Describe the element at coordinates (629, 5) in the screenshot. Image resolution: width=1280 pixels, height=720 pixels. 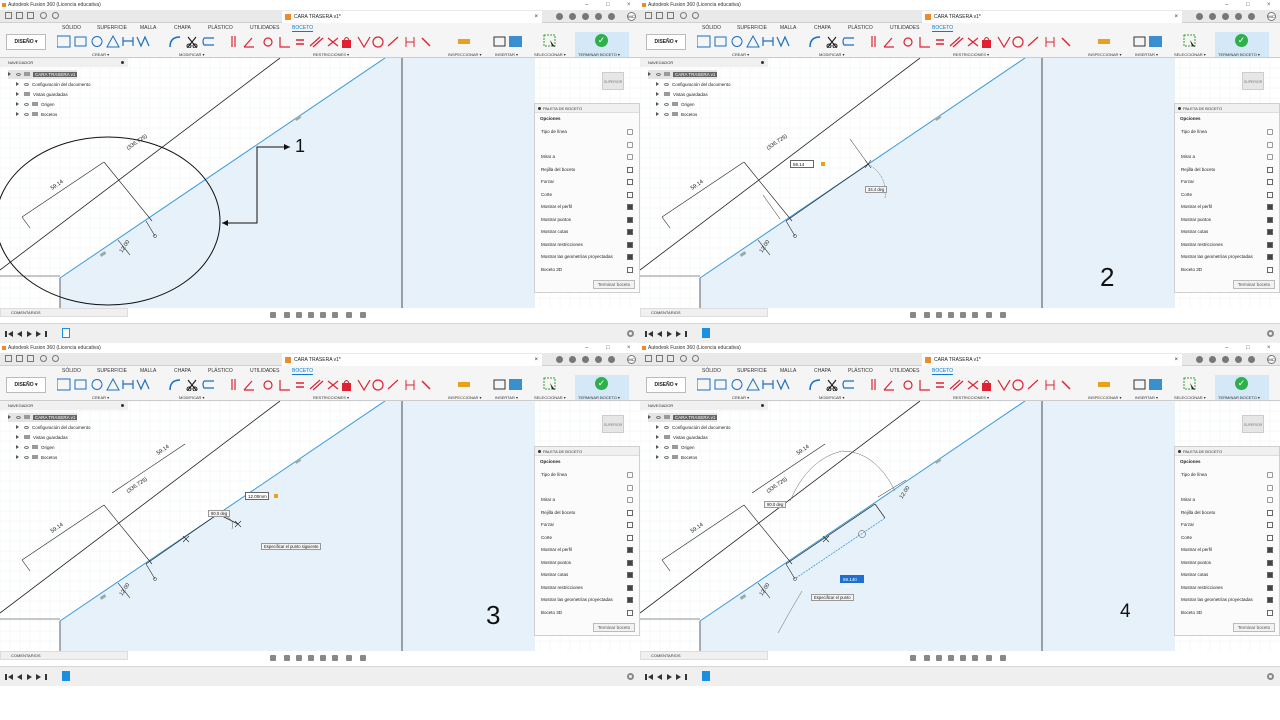
I see `close-icon: ×` at that location.